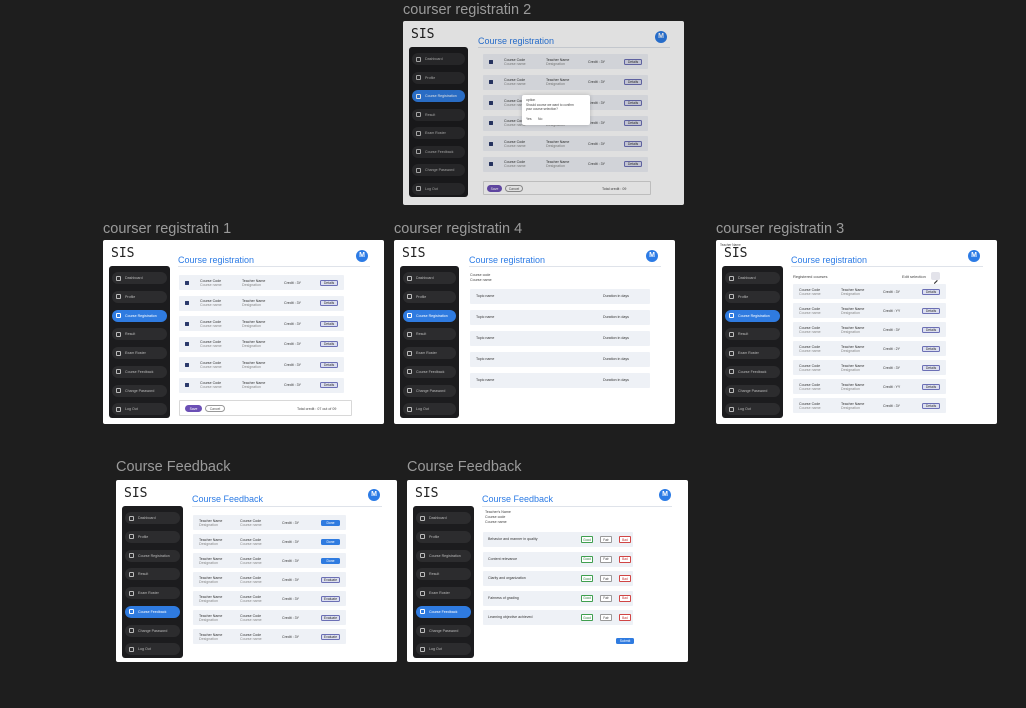 The width and height of the screenshot is (1026, 708). Describe the element at coordinates (540, 119) in the screenshot. I see `dialog-no-button: No` at that location.